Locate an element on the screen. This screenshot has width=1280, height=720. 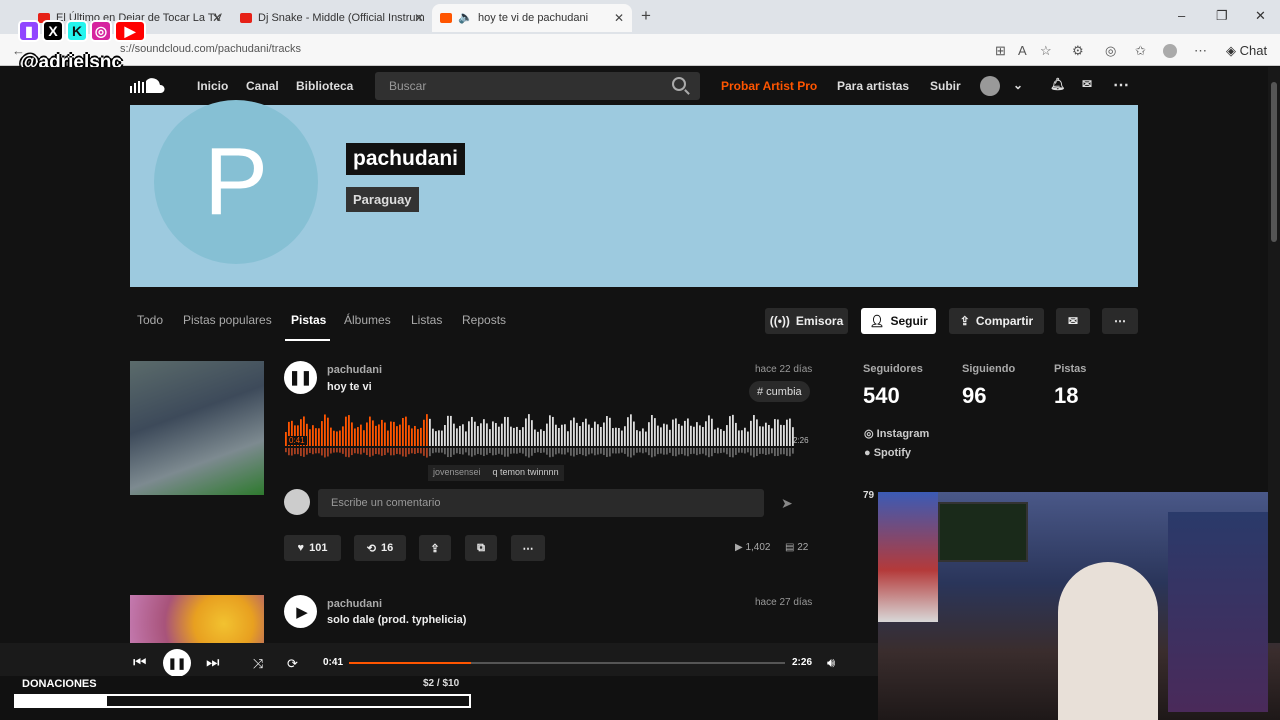
following-count: 96 is located at coordinates (974, 396).